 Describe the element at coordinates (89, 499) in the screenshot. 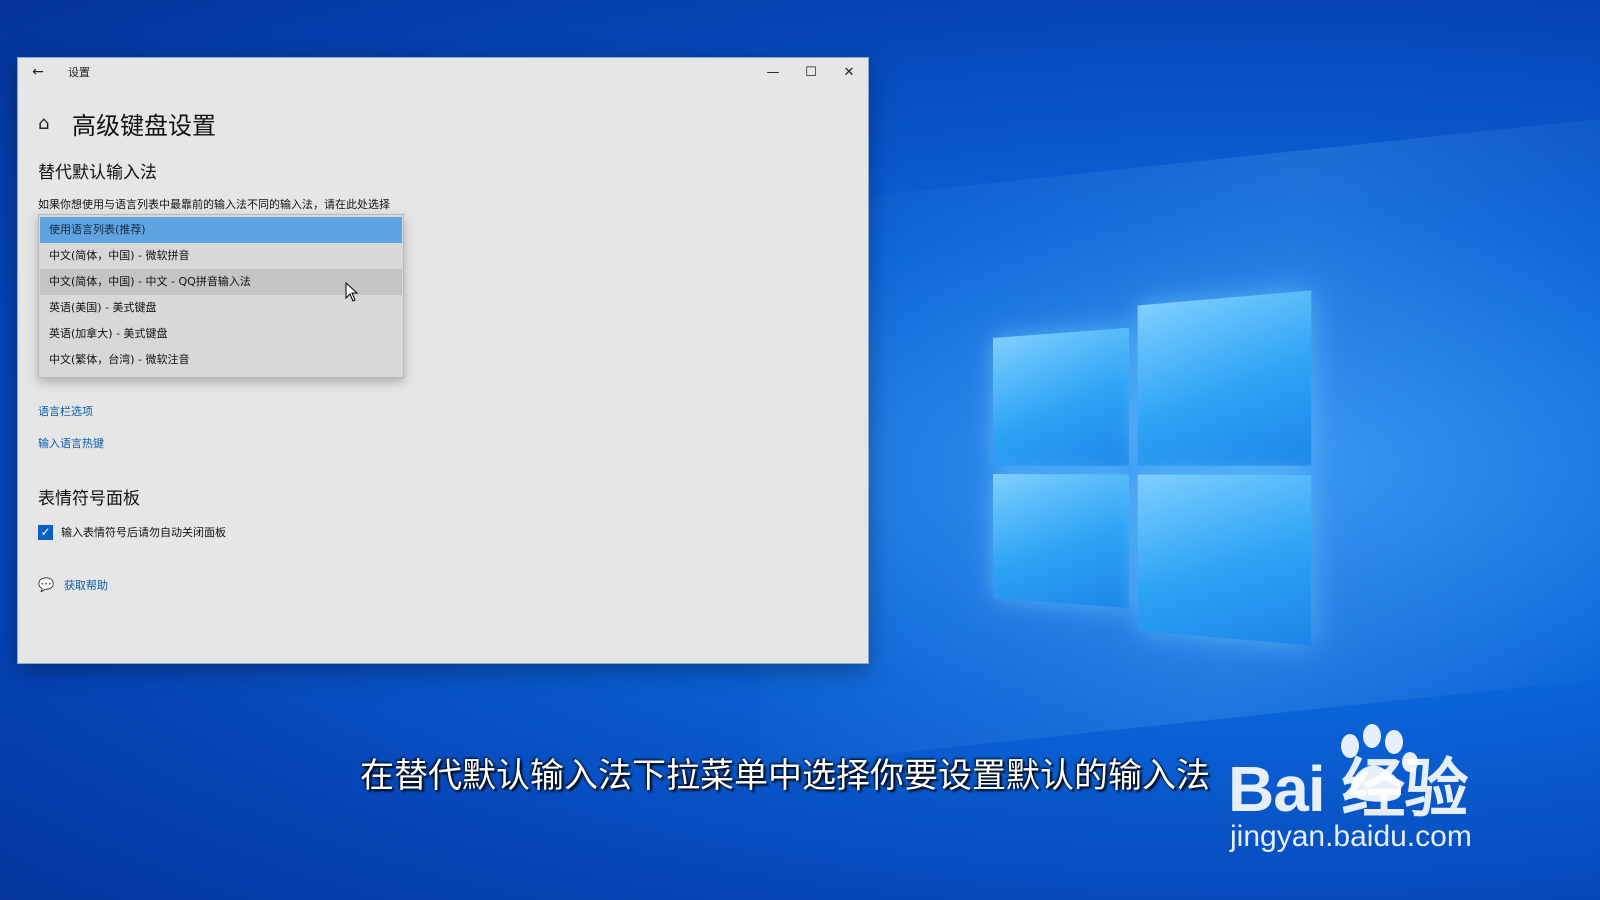

I see `section-heading-emoji: 表情符号面板` at that location.